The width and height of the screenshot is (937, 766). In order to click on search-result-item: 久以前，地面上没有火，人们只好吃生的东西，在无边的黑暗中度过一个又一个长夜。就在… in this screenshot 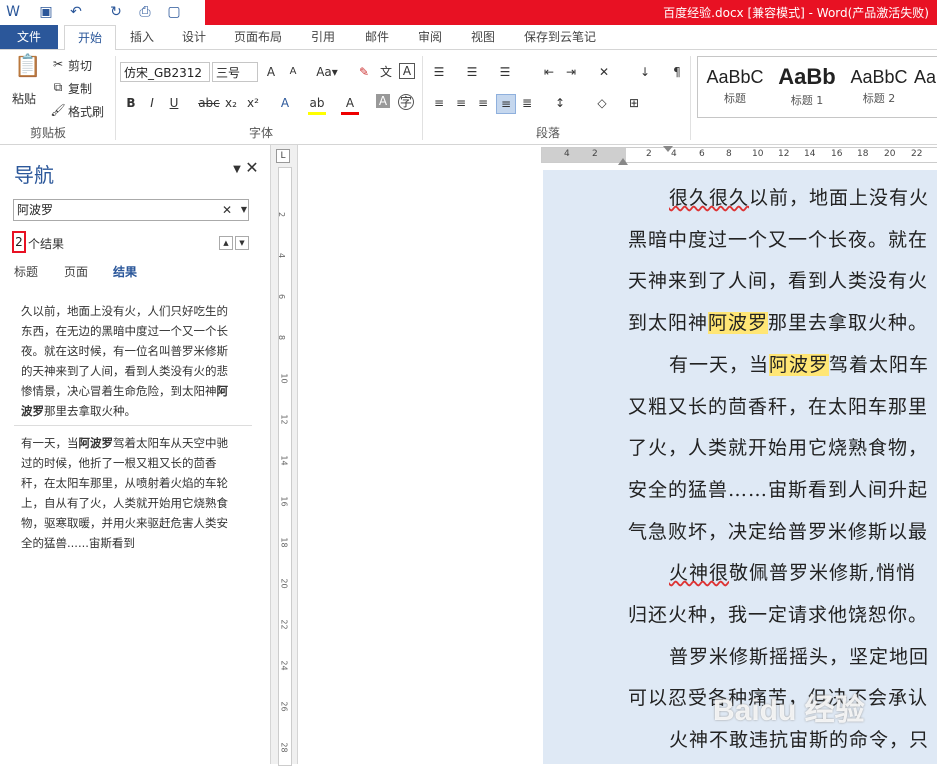, I will do `click(126, 361)`.